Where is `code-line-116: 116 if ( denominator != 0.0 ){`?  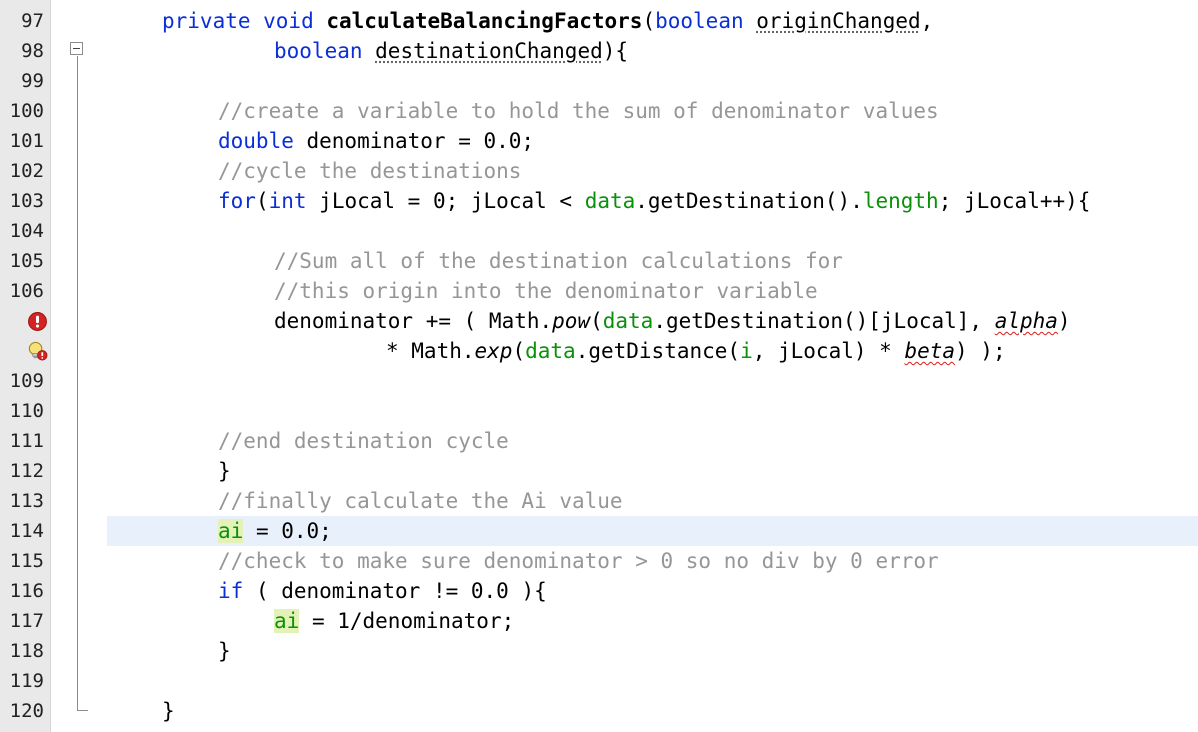
code-line-116: 116 if ( denominator != 0.0 ){ is located at coordinates (599, 591).